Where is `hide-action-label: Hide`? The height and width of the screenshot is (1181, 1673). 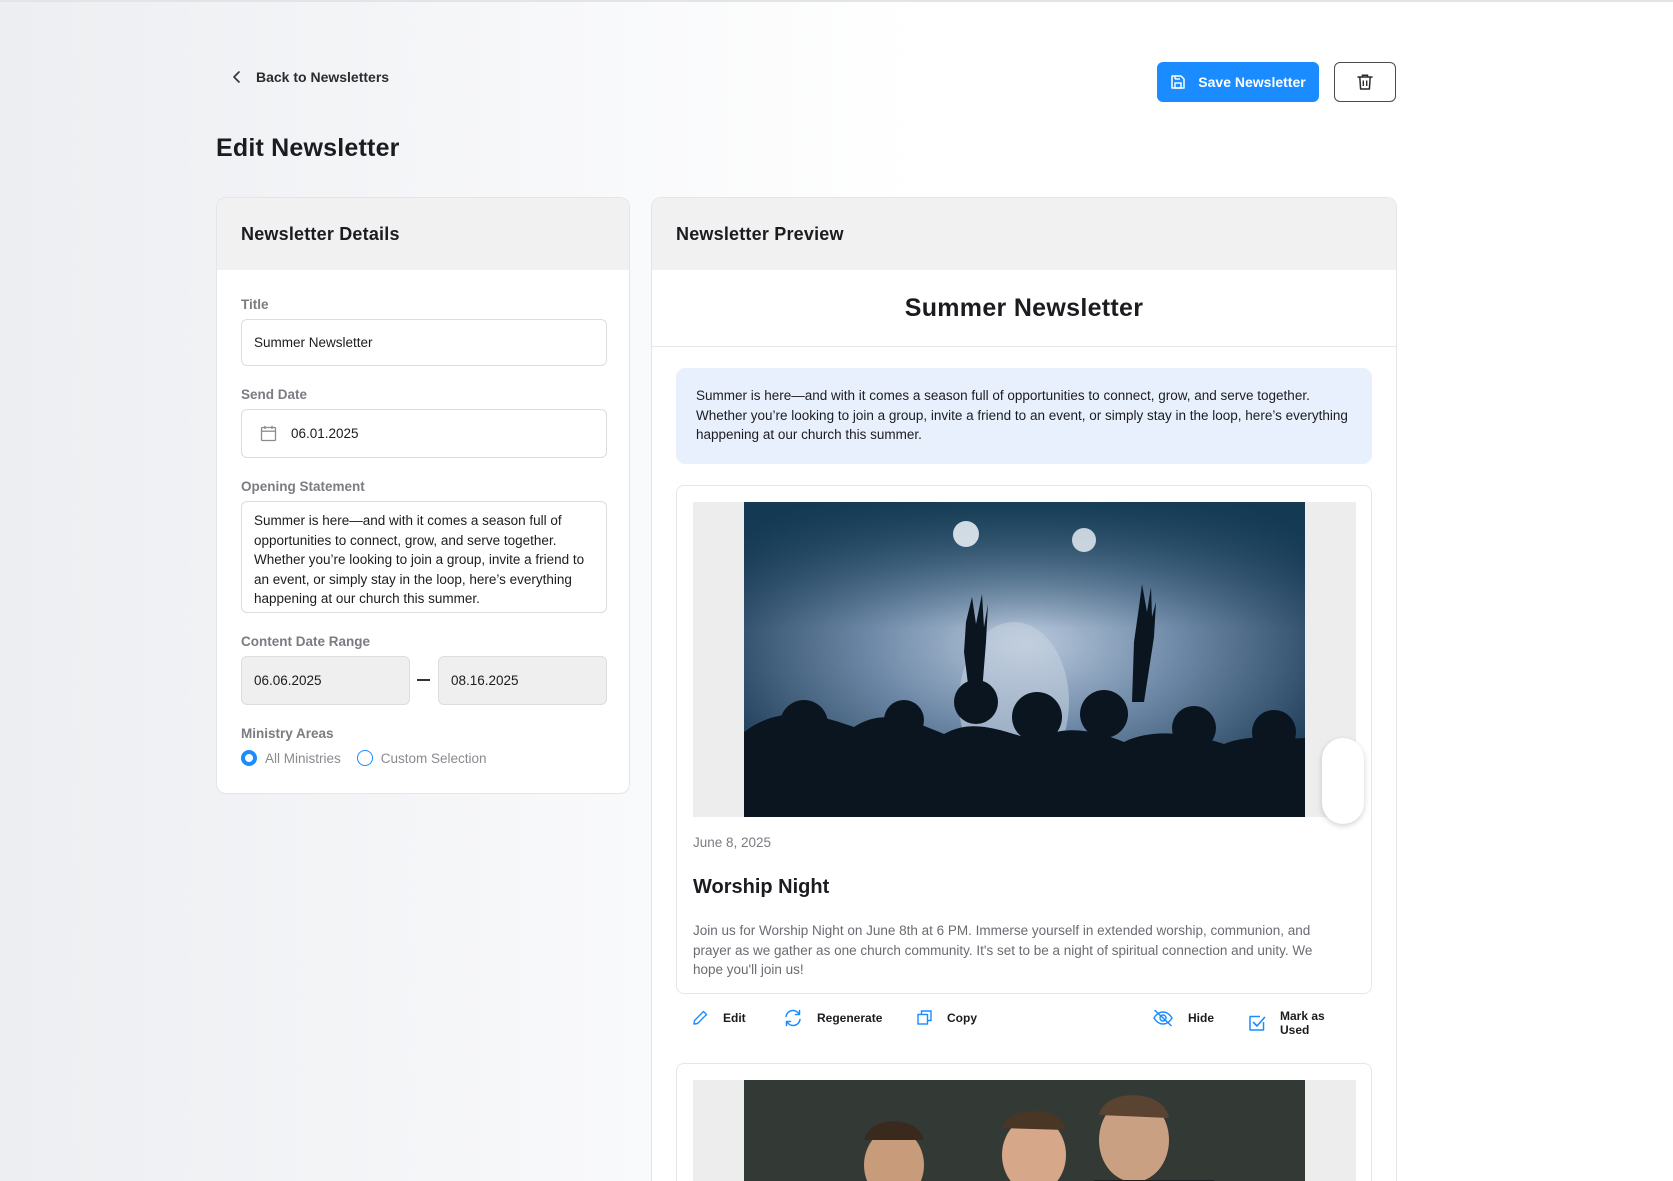 hide-action-label: Hide is located at coordinates (1201, 1018).